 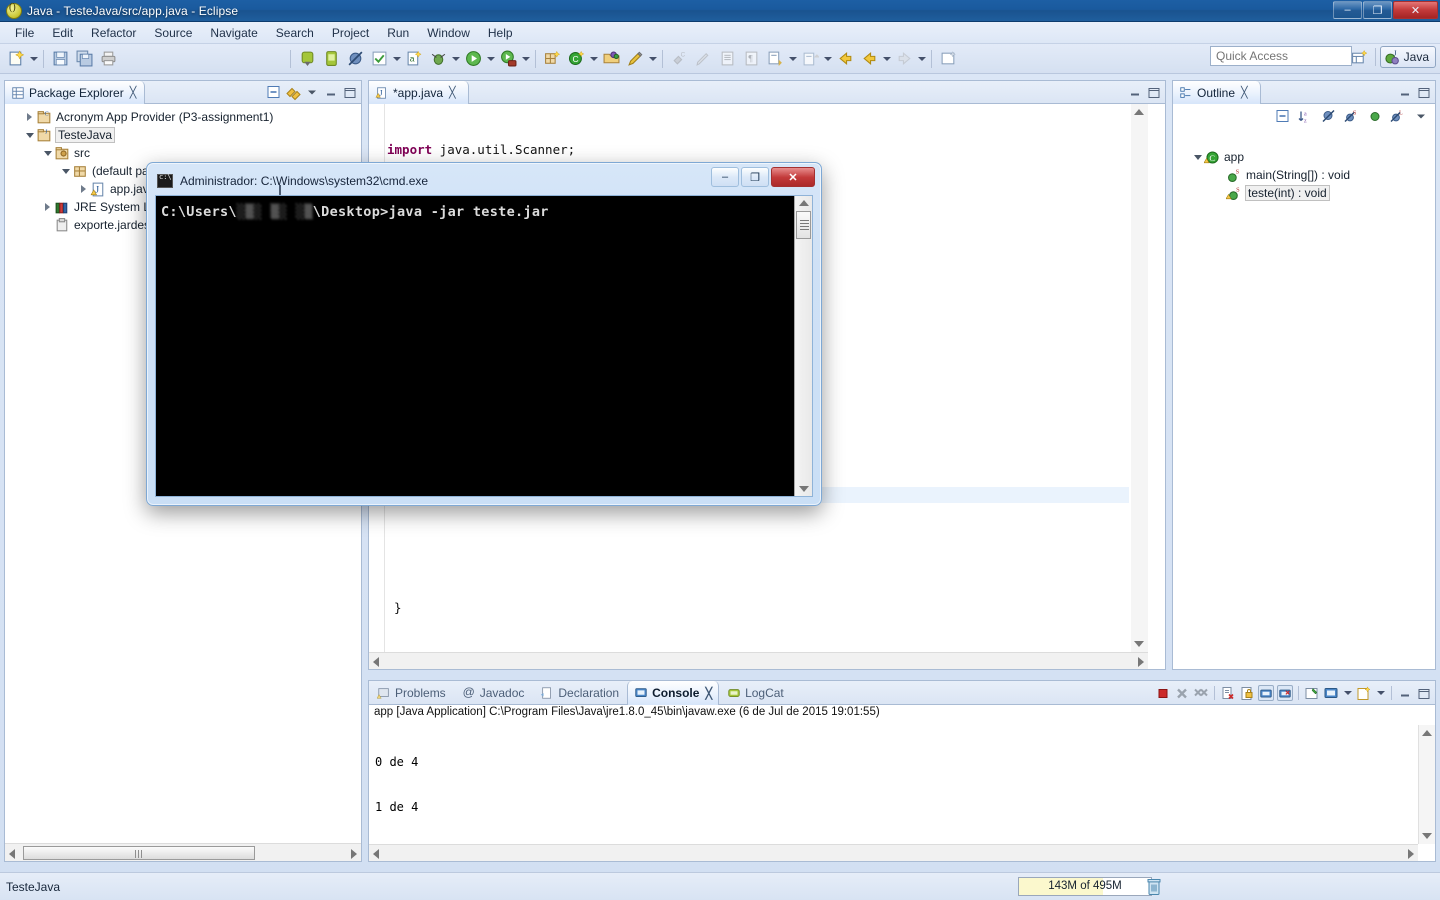 What do you see at coordinates (948, 59) in the screenshot?
I see `new-window-icon` at bounding box center [948, 59].